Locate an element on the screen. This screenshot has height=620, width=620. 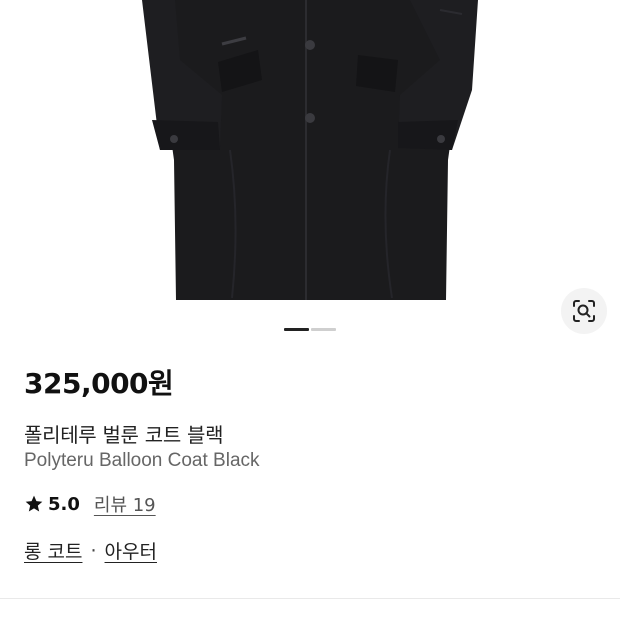
rating-row: 5.0 리뷰 19 is located at coordinates (90, 504).